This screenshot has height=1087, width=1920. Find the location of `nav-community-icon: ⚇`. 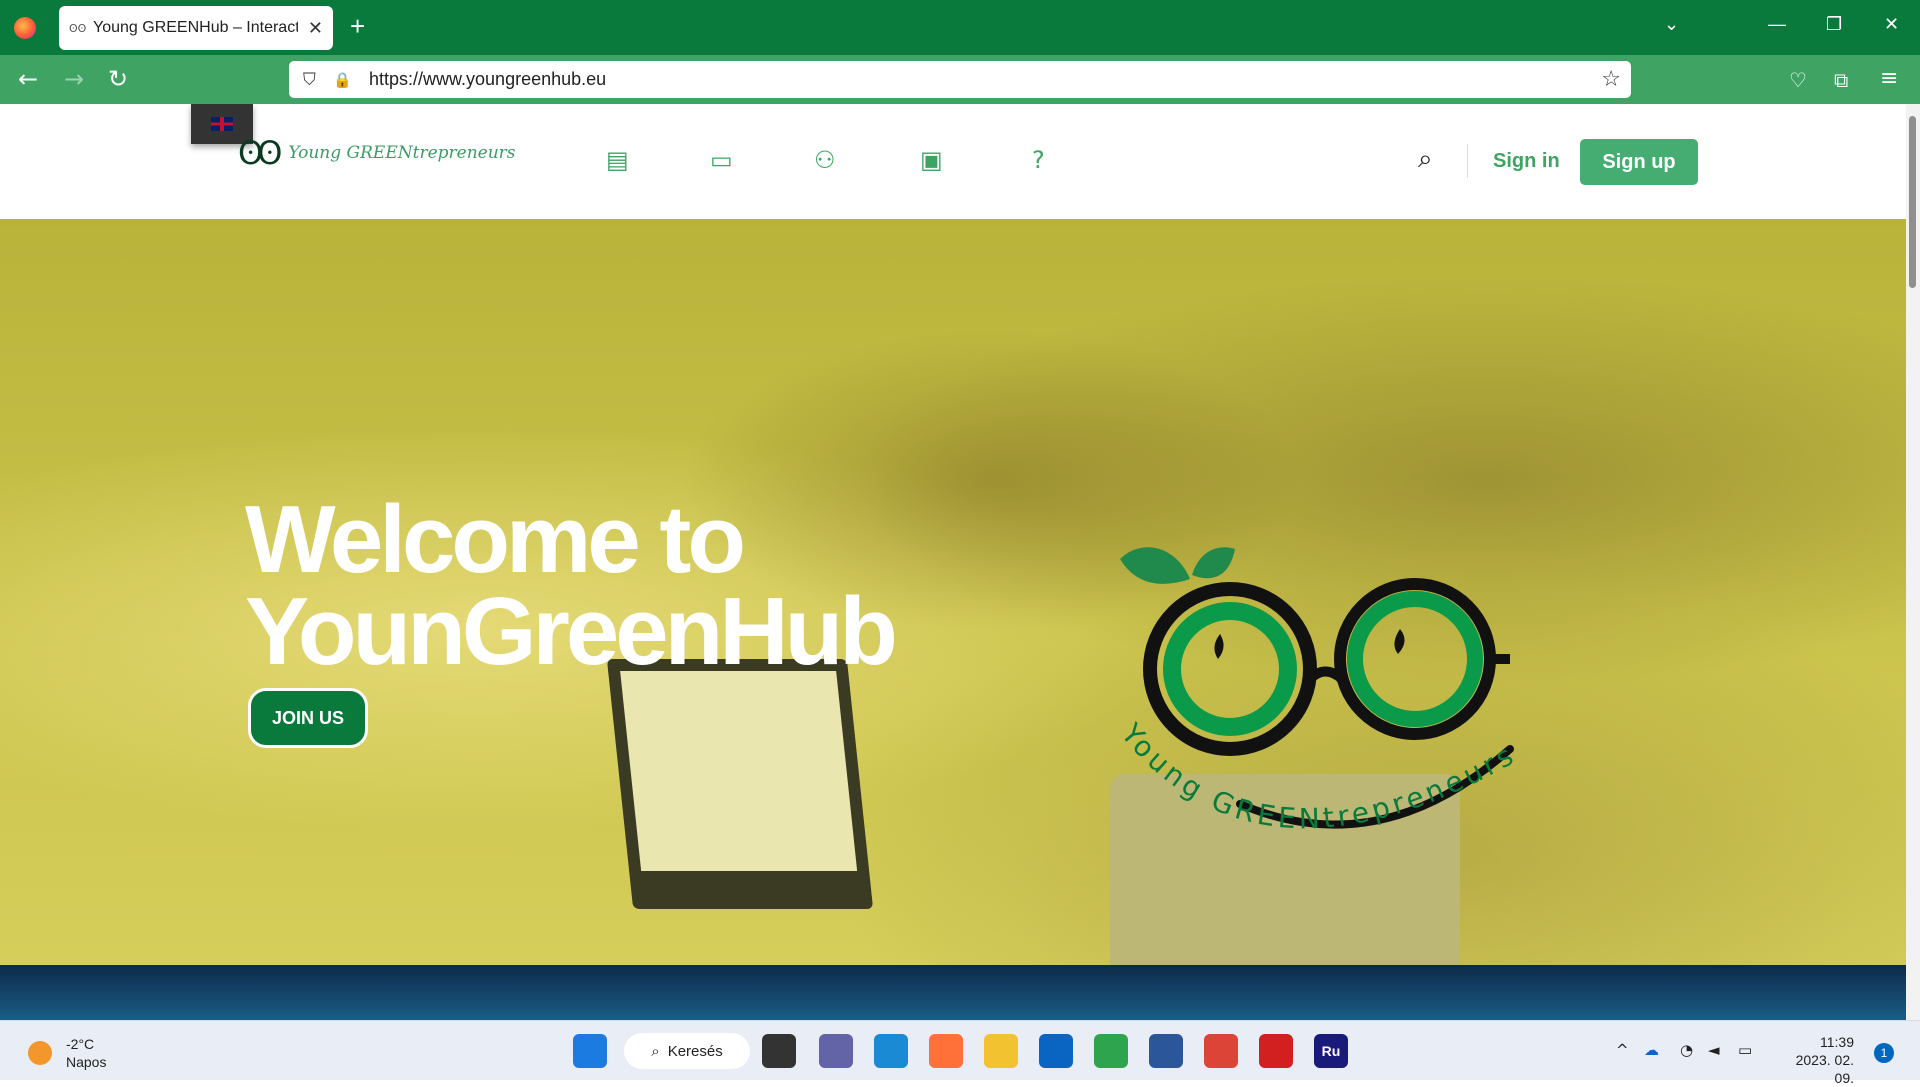

nav-community-icon: ⚇ is located at coordinates (825, 160).